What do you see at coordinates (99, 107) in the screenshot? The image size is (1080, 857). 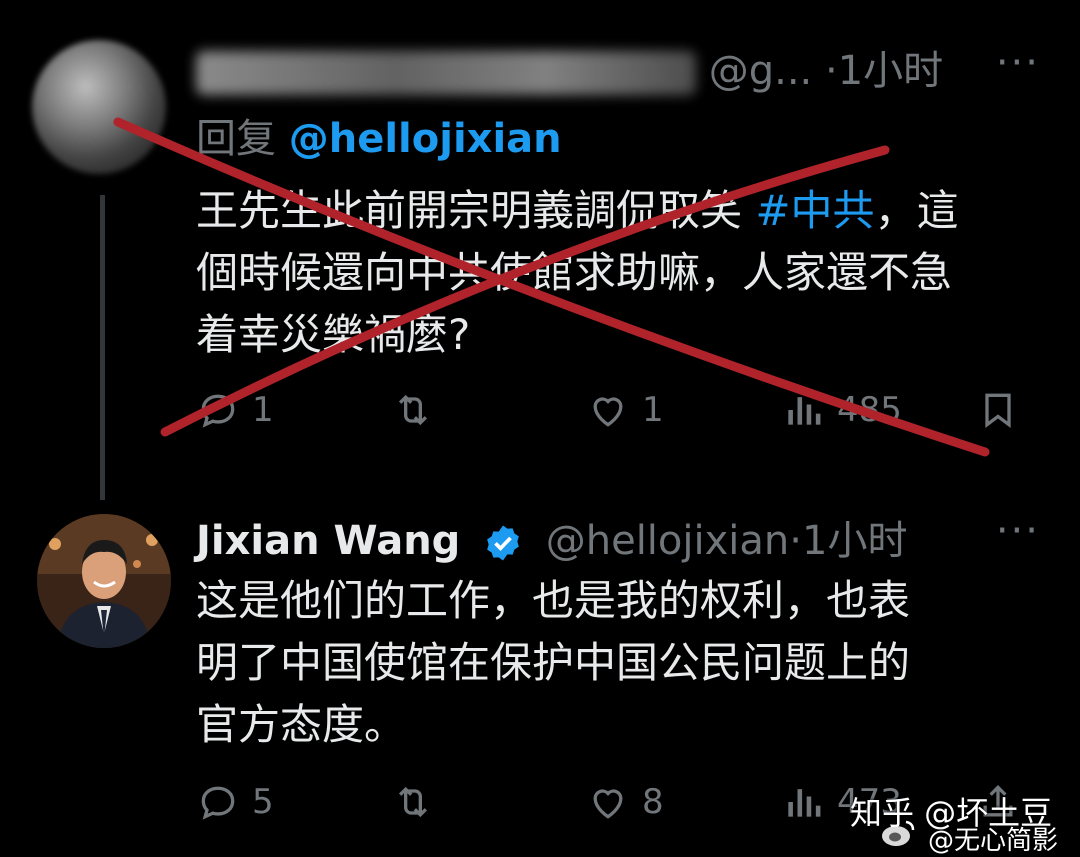 I see `avatar-blurred` at bounding box center [99, 107].